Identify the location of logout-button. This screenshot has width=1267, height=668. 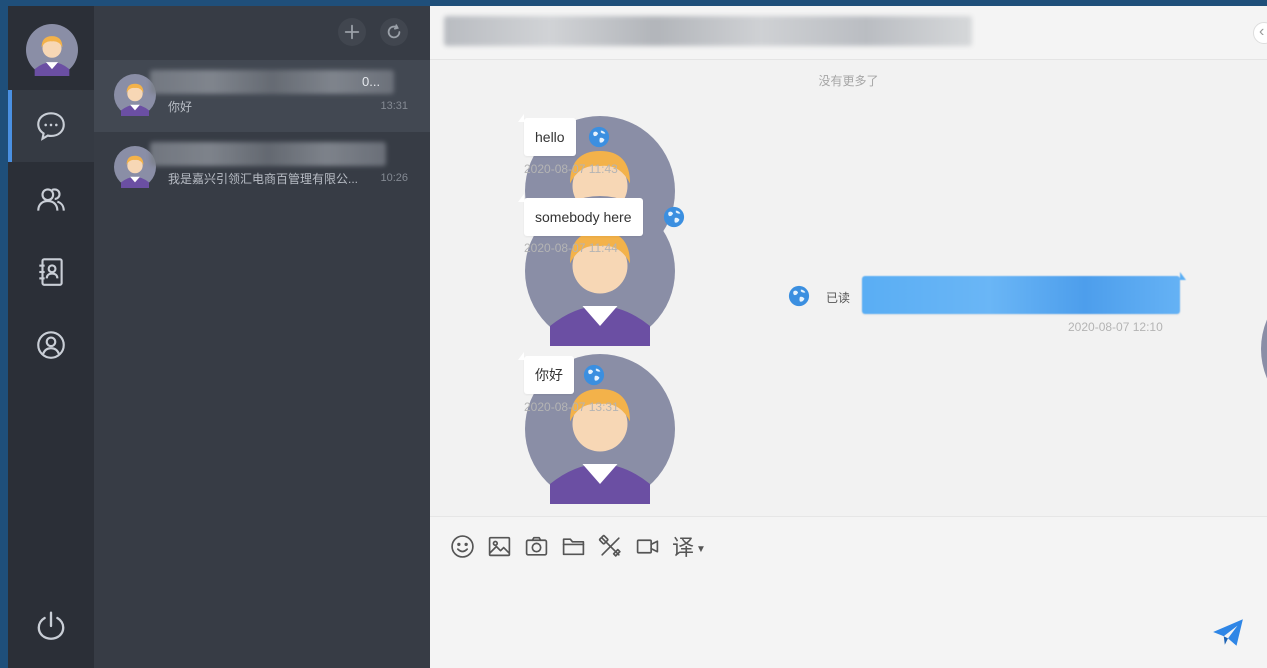
(51, 626).